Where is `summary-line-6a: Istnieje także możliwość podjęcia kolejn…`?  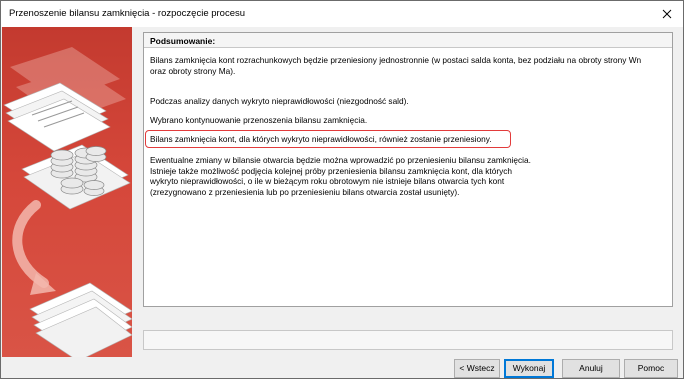
summary-line-6a: Istnieje także możliwość podjęcia kolejn… is located at coordinates (331, 171).